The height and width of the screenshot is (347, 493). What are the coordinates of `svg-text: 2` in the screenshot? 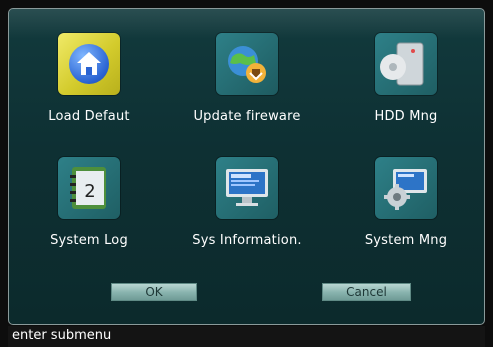 It's located at (89, 191).